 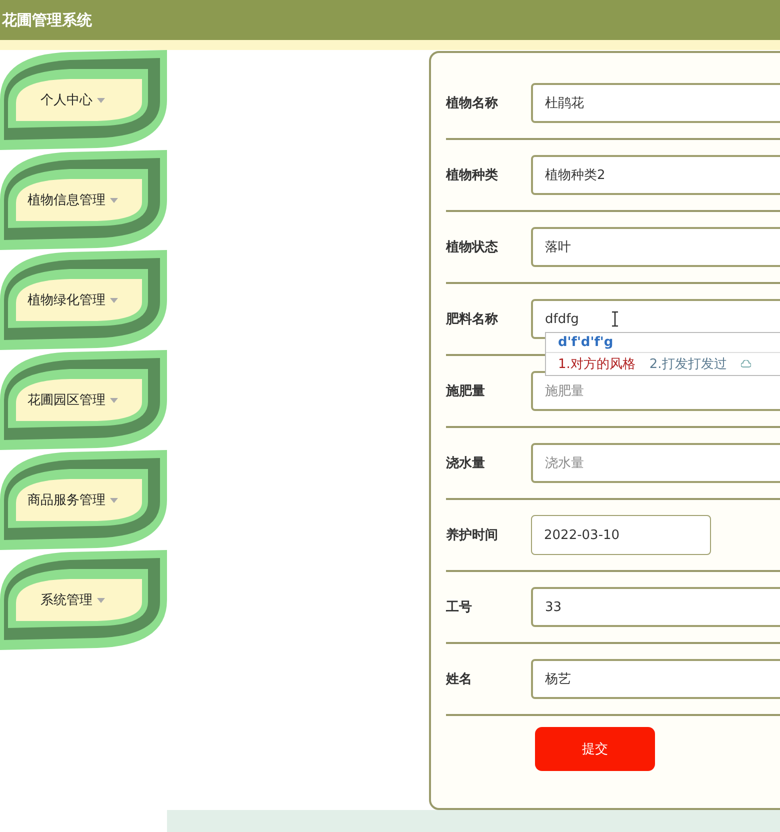 I want to click on field-label: 植物名称, so click(x=472, y=103).